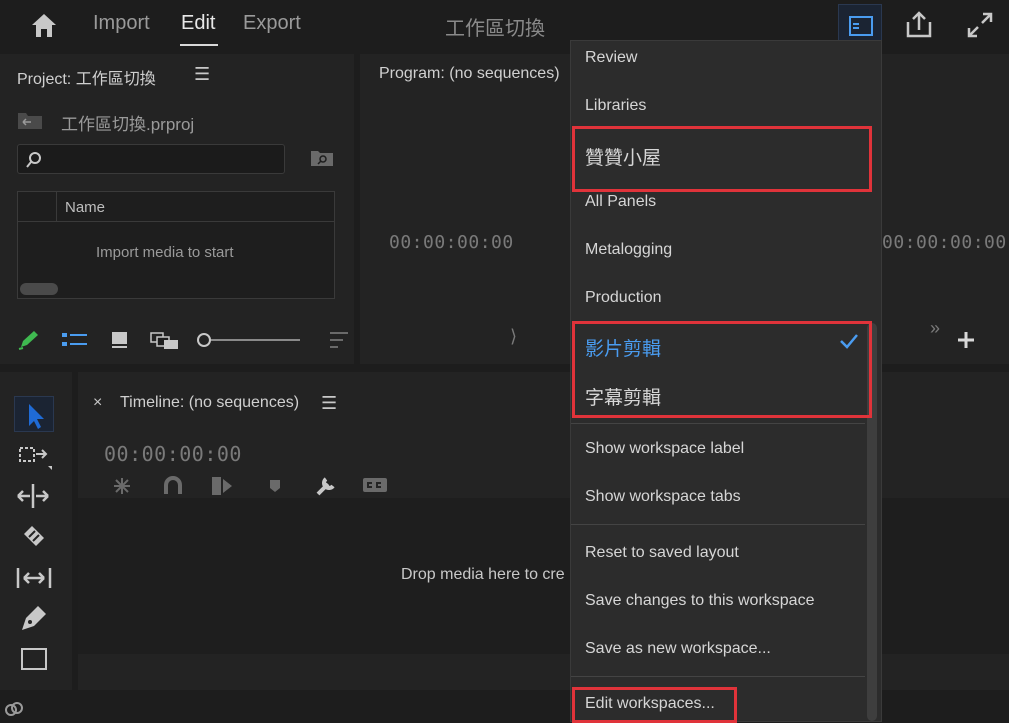 Image resolution: width=1009 pixels, height=723 pixels. What do you see at coordinates (165, 340) in the screenshot?
I see `freeform-view-icon` at bounding box center [165, 340].